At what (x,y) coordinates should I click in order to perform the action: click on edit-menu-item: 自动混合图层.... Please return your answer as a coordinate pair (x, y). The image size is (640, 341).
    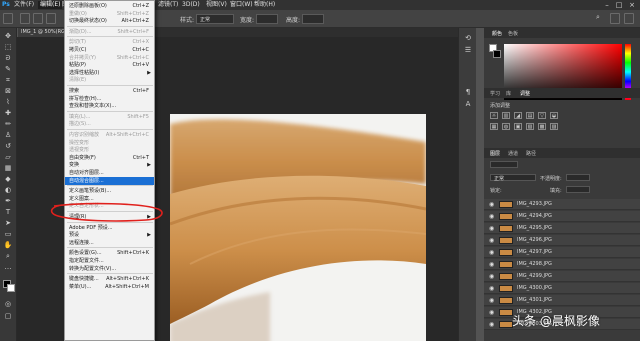
    Looking at the image, I should click on (109, 180).